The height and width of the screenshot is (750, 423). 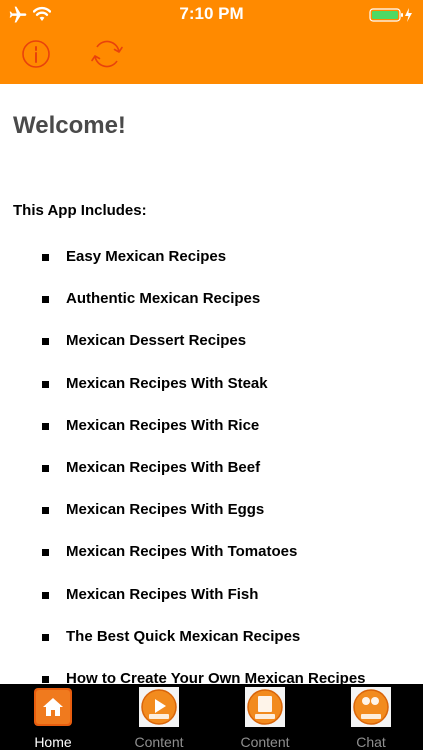 I want to click on list-item-label: Mexican Recipes With Fish, so click(x=162, y=594).